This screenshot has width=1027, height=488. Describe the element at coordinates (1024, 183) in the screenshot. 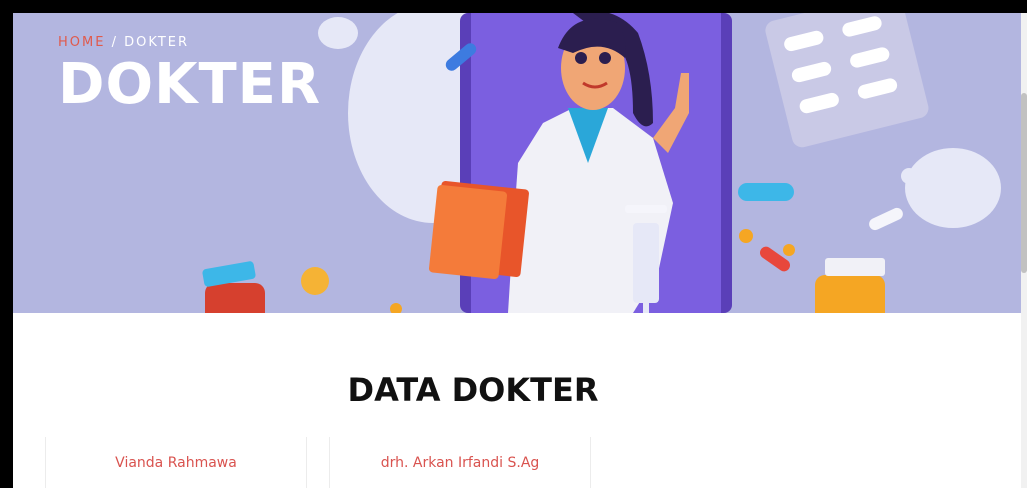

I see `scrollbar-thumb` at that location.